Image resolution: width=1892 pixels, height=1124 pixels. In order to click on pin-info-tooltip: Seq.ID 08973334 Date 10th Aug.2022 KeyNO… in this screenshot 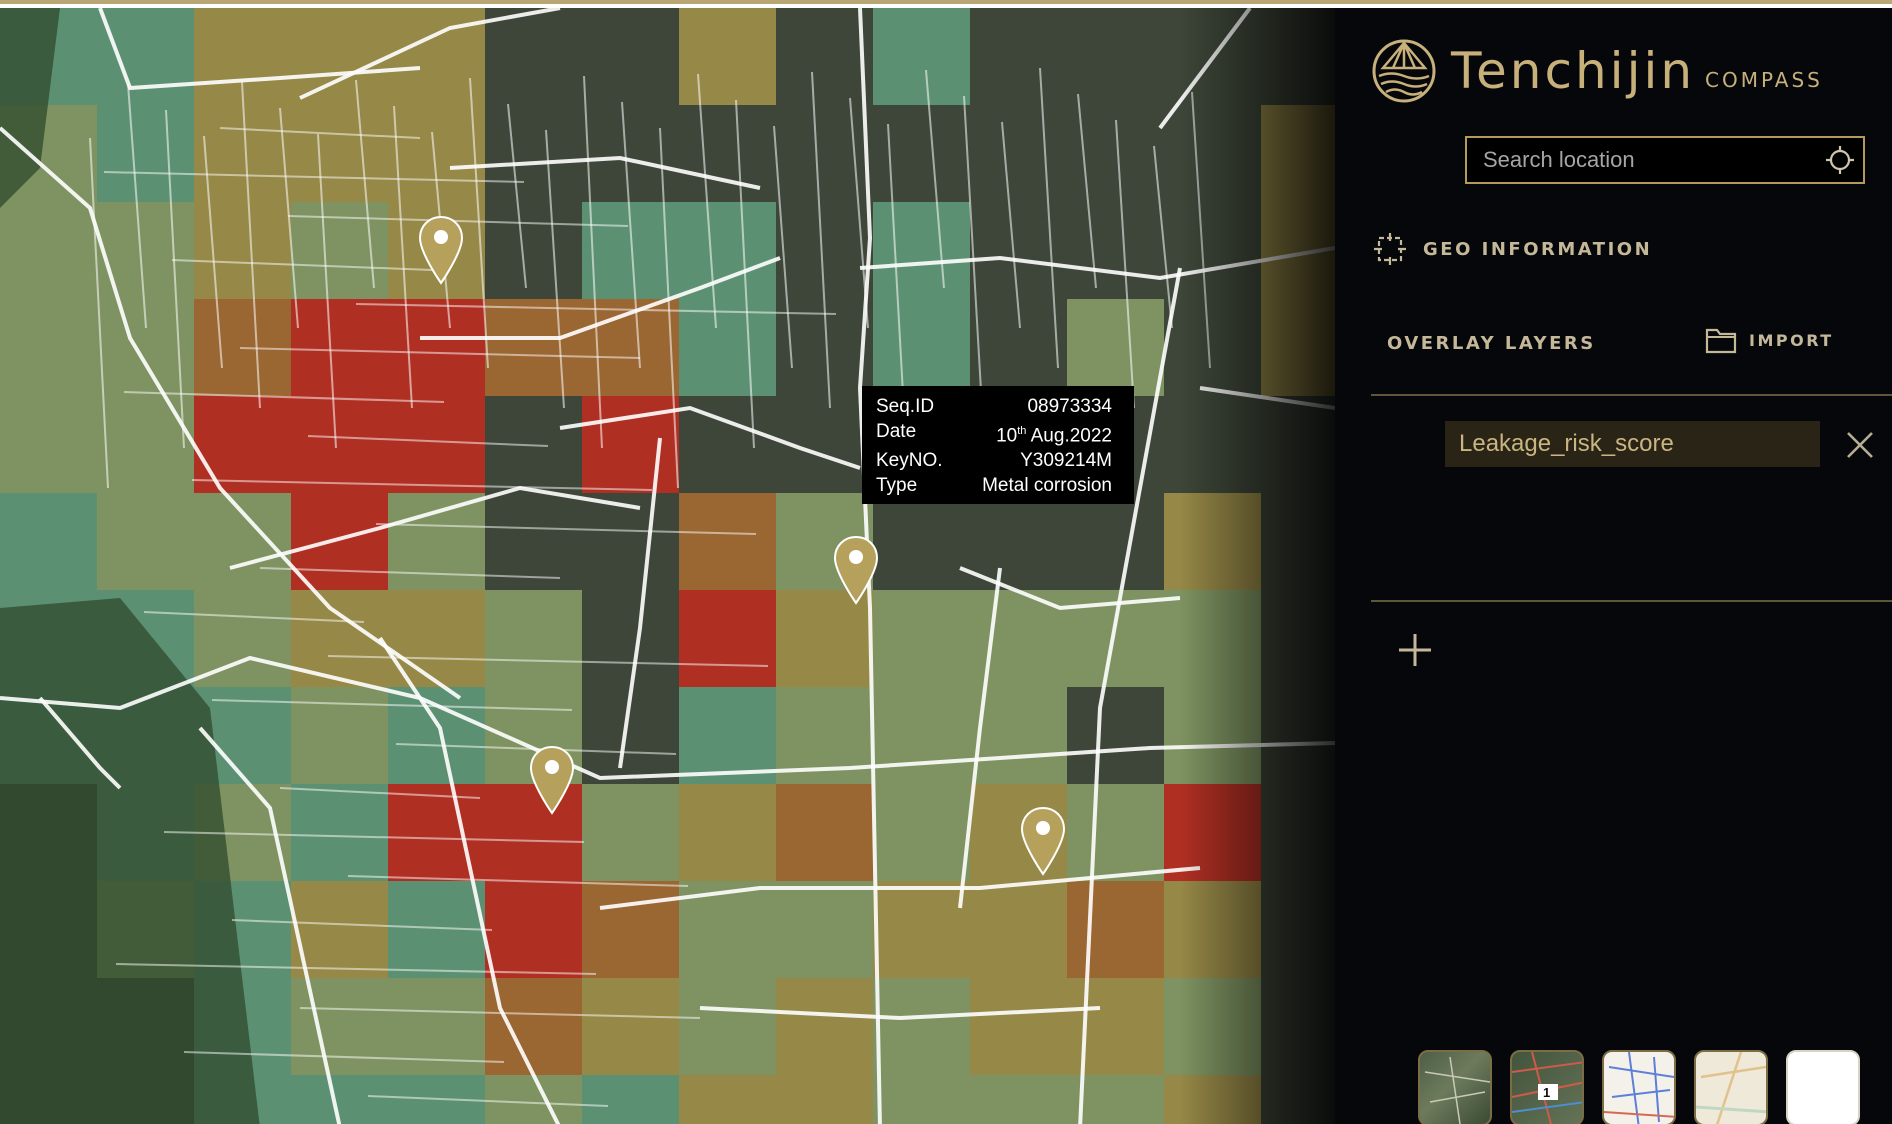, I will do `click(998, 445)`.